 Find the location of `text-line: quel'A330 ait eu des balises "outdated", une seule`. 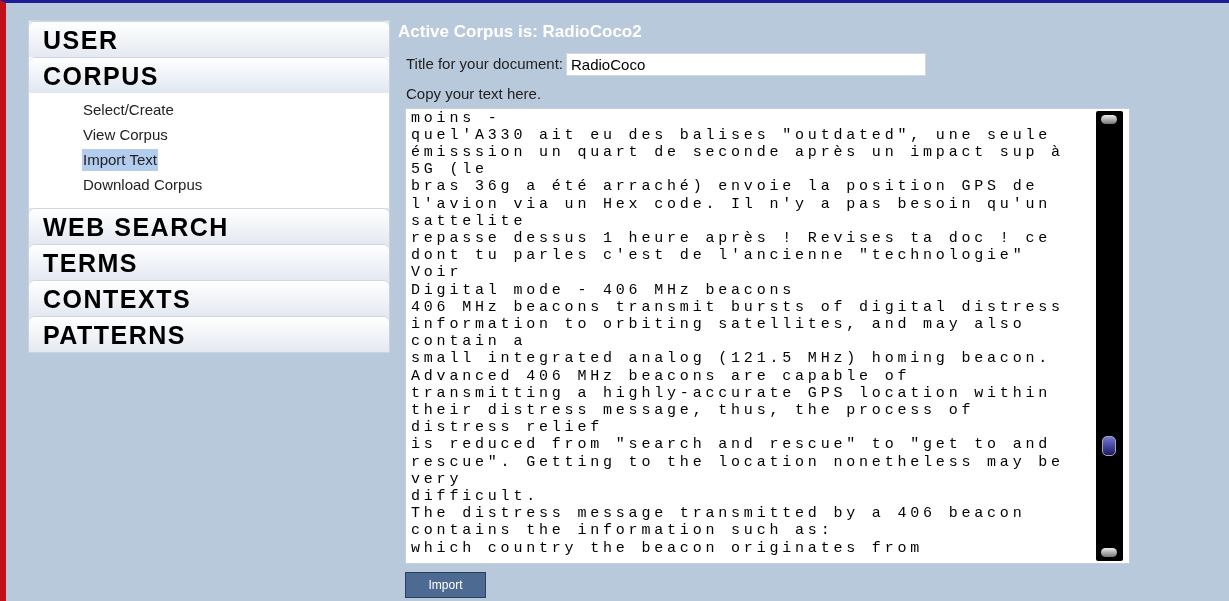

text-line: quel'A330 ait eu des balises "outdated", une seule is located at coordinates (732, 135).